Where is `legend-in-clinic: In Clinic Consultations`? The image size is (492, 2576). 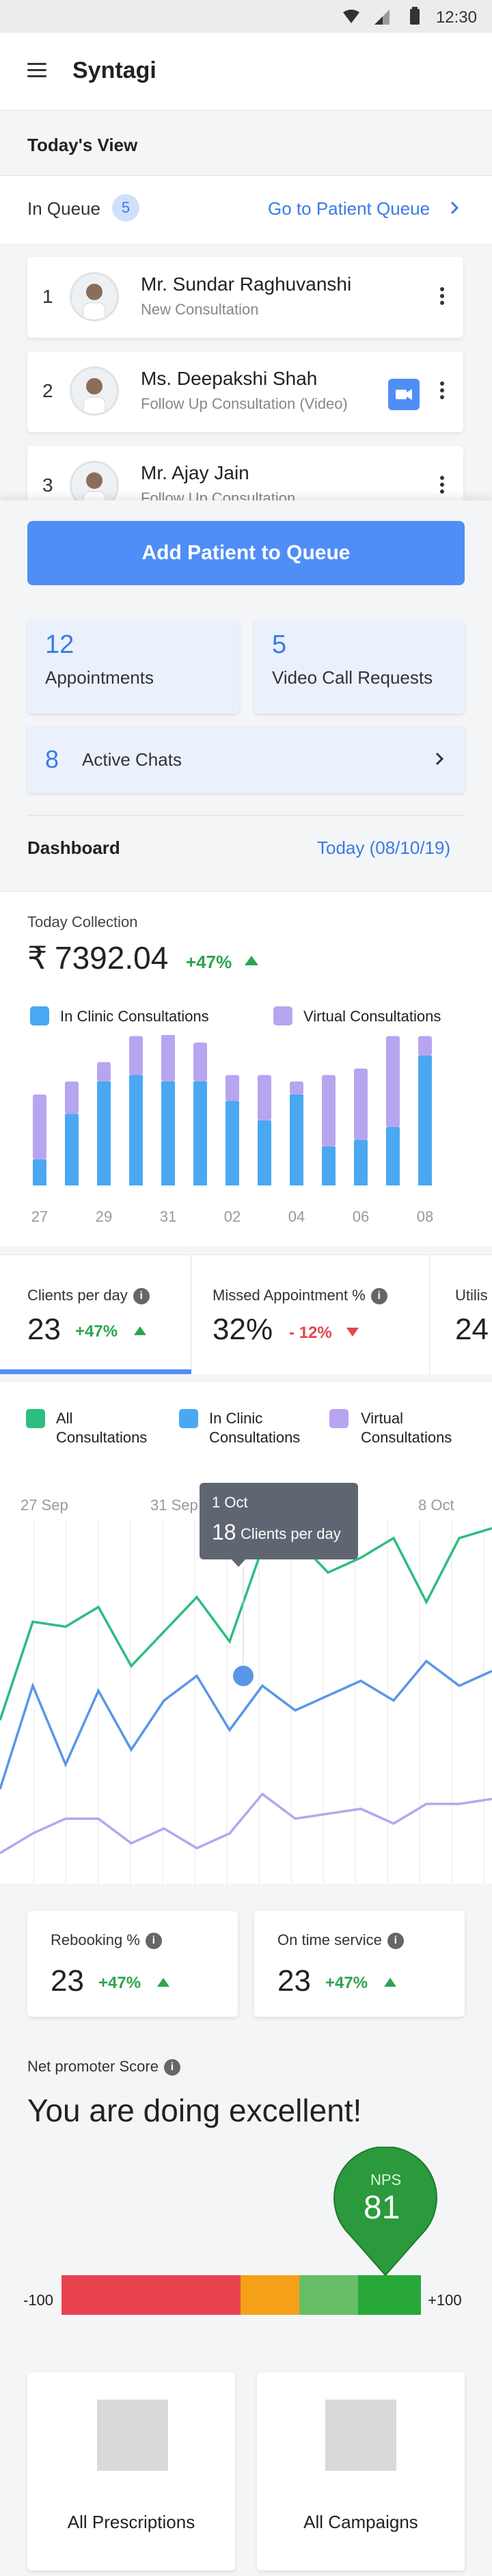 legend-in-clinic: In Clinic Consultations is located at coordinates (134, 1016).